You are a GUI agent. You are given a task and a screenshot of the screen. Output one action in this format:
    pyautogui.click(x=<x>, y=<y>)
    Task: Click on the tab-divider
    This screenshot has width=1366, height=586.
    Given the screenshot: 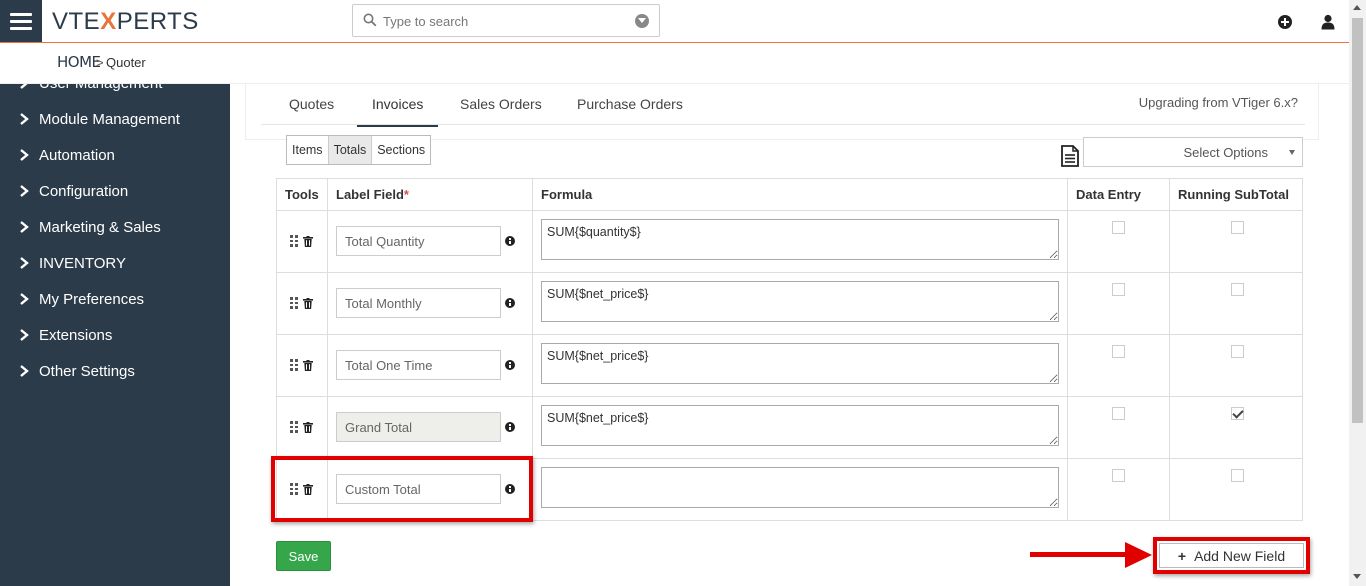 What is the action you would take?
    pyautogui.click(x=783, y=124)
    